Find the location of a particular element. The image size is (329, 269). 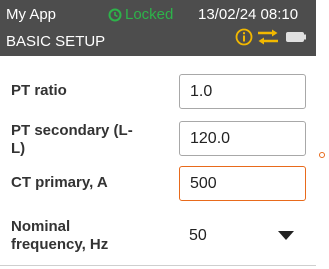

app-name: My App is located at coordinates (31, 14).